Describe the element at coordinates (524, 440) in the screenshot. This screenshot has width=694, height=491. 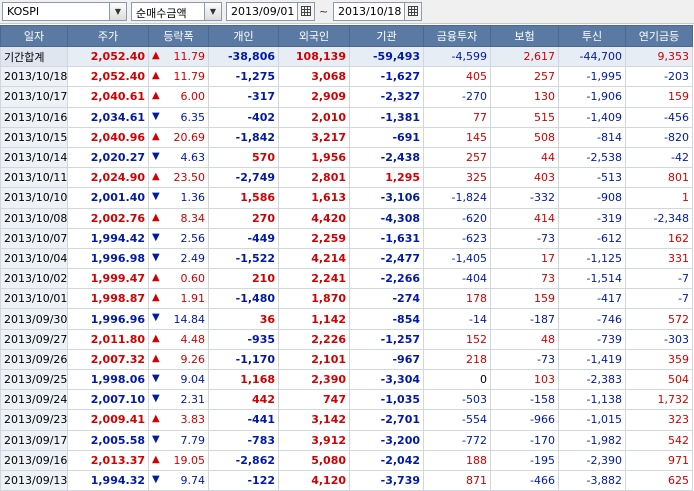
I see `insurance-cell: -170` at that location.